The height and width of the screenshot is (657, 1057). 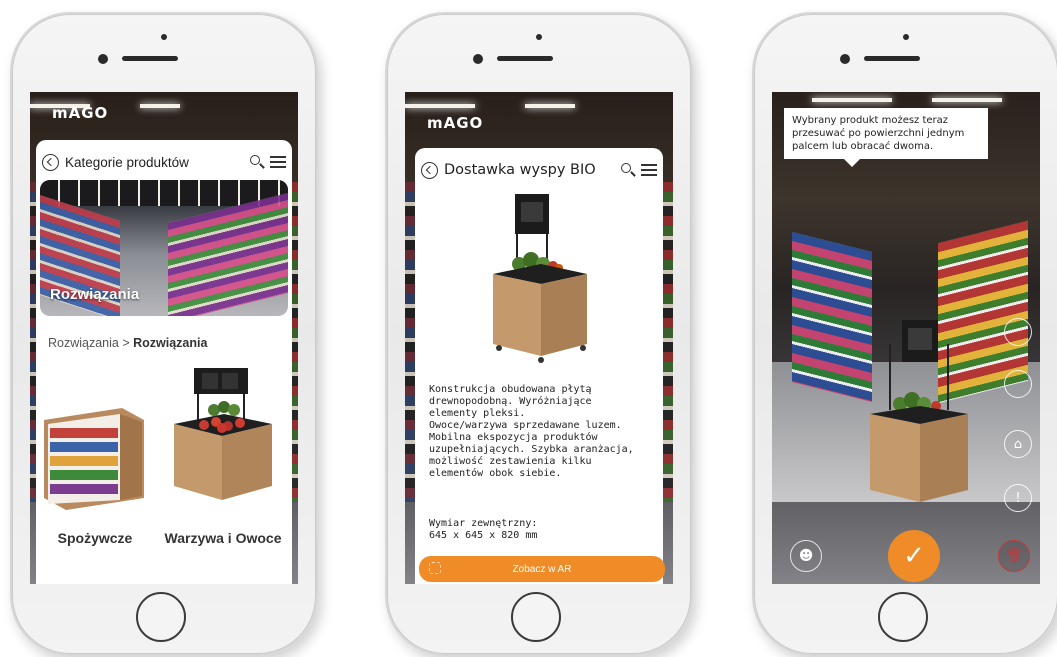 What do you see at coordinates (95, 538) in the screenshot?
I see `product-name: Spożywcze` at bounding box center [95, 538].